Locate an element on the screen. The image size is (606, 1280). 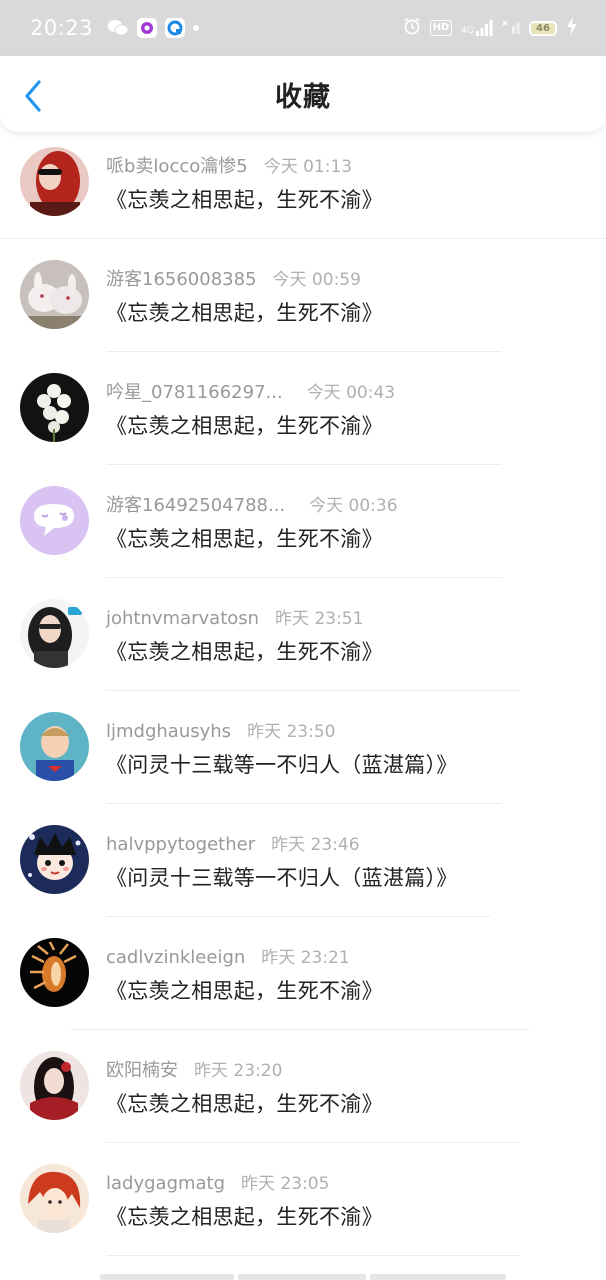
list-item: 哌b卖locco瀹惨5 今天 01:13 《忘羡之相思起，生死不渝》 is located at coordinates (303, 188).